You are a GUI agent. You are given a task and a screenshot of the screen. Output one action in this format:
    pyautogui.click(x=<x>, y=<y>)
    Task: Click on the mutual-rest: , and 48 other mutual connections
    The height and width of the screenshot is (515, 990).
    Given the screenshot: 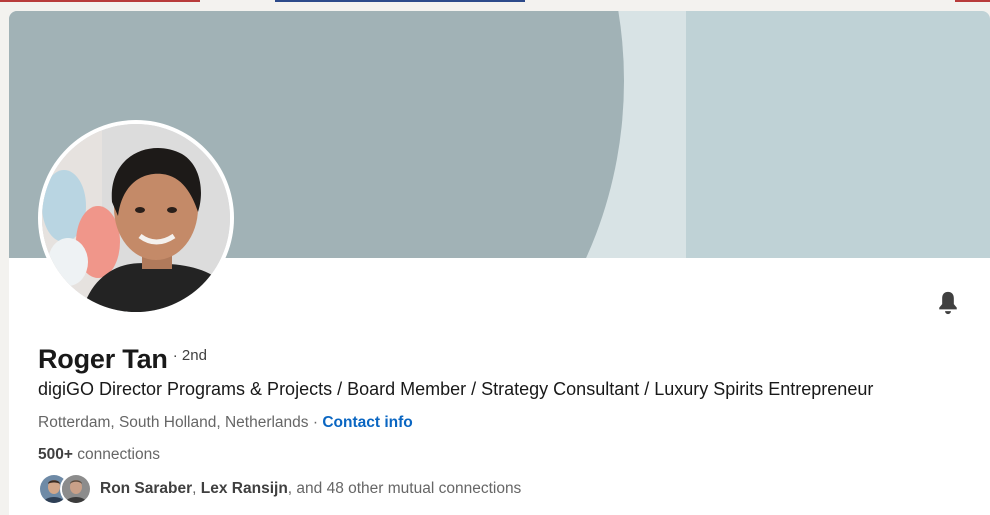 What is the action you would take?
    pyautogui.click(x=404, y=488)
    